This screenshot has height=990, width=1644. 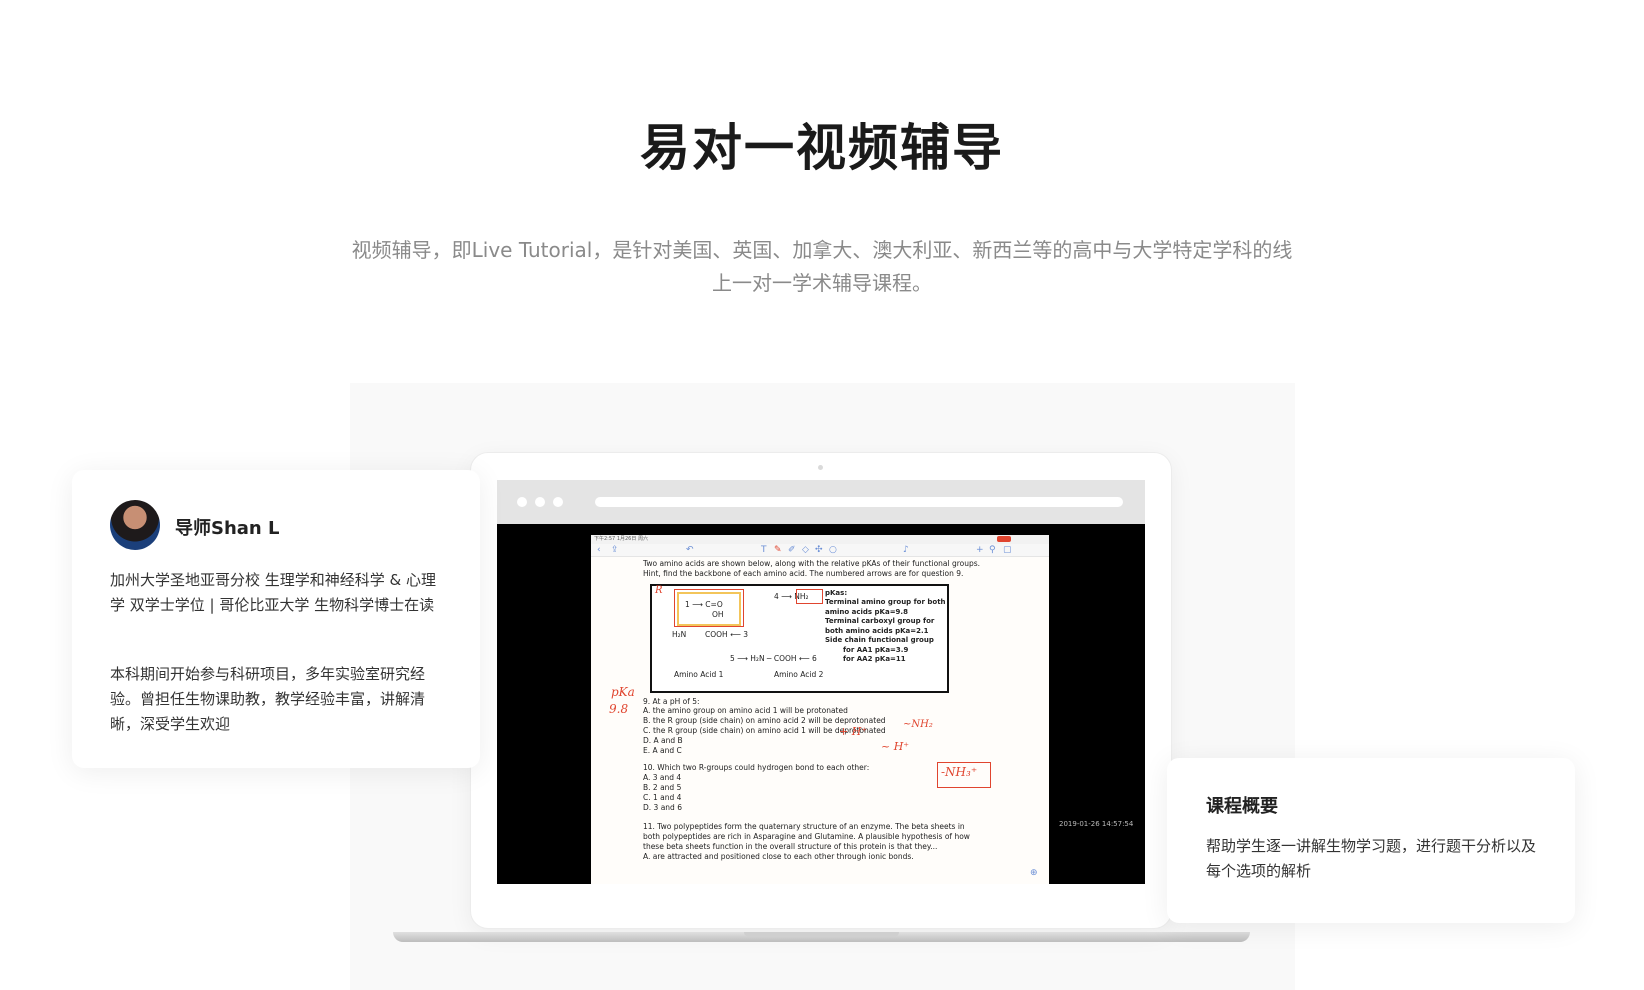 I want to click on annotation-pka: pKa, so click(x=623, y=692).